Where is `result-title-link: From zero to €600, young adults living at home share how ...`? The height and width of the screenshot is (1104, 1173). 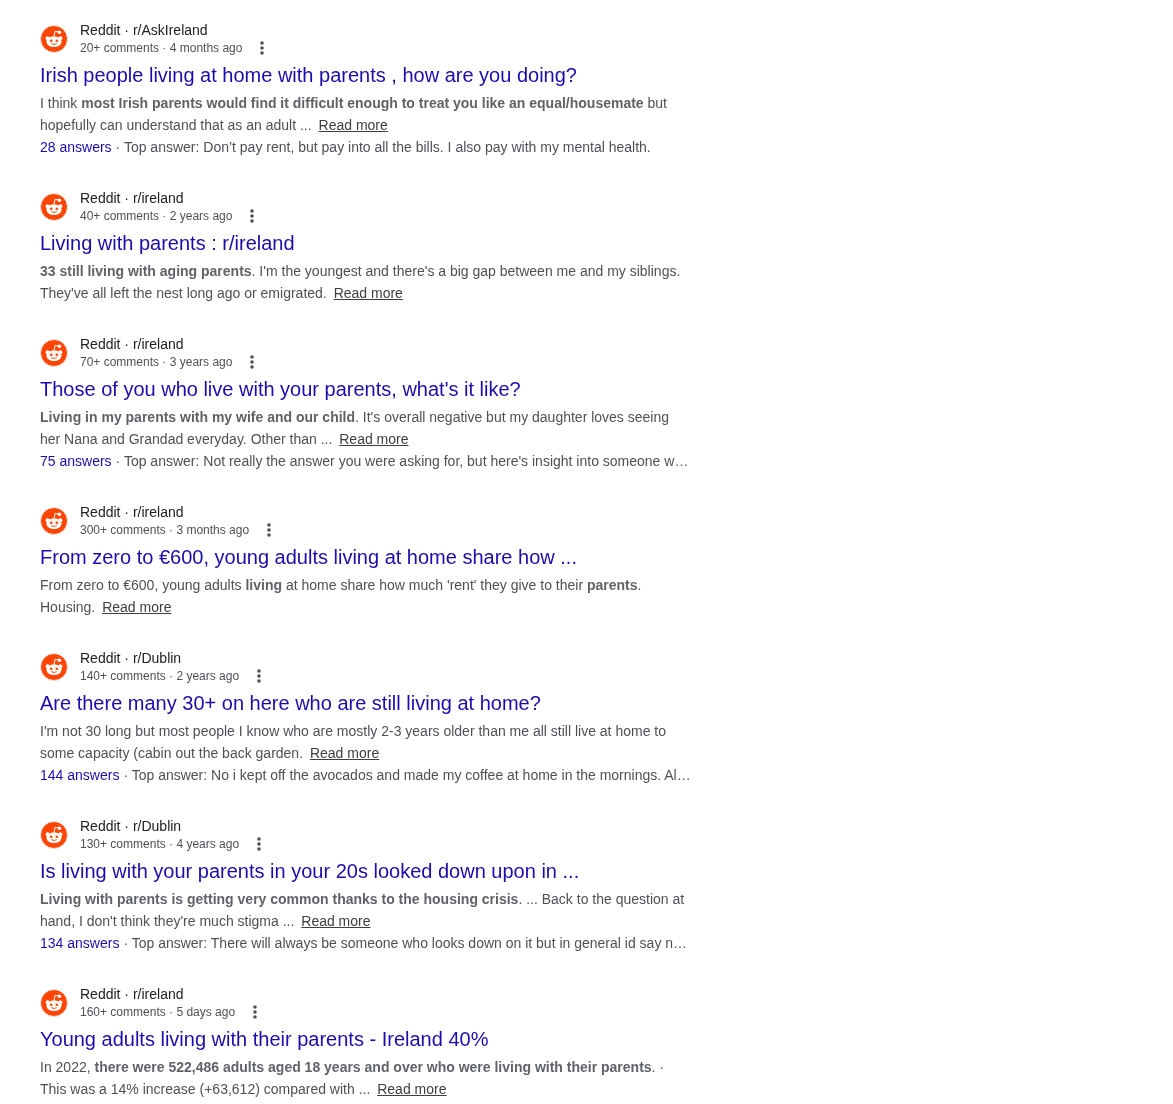
result-title-link: From zero to €600, young adults living at home share how ... is located at coordinates (308, 557).